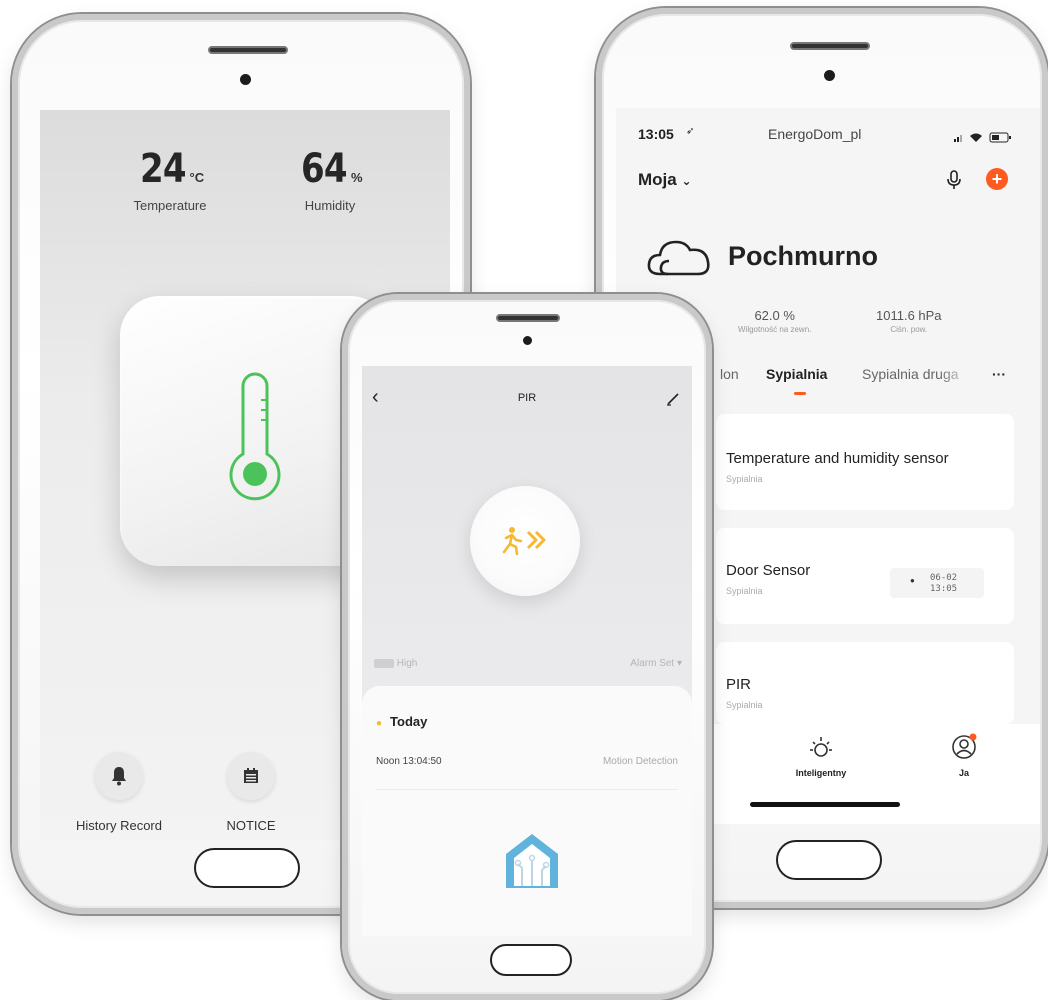 This screenshot has width=1048, height=1000. I want to click on humidity-unit: %, so click(357, 177).